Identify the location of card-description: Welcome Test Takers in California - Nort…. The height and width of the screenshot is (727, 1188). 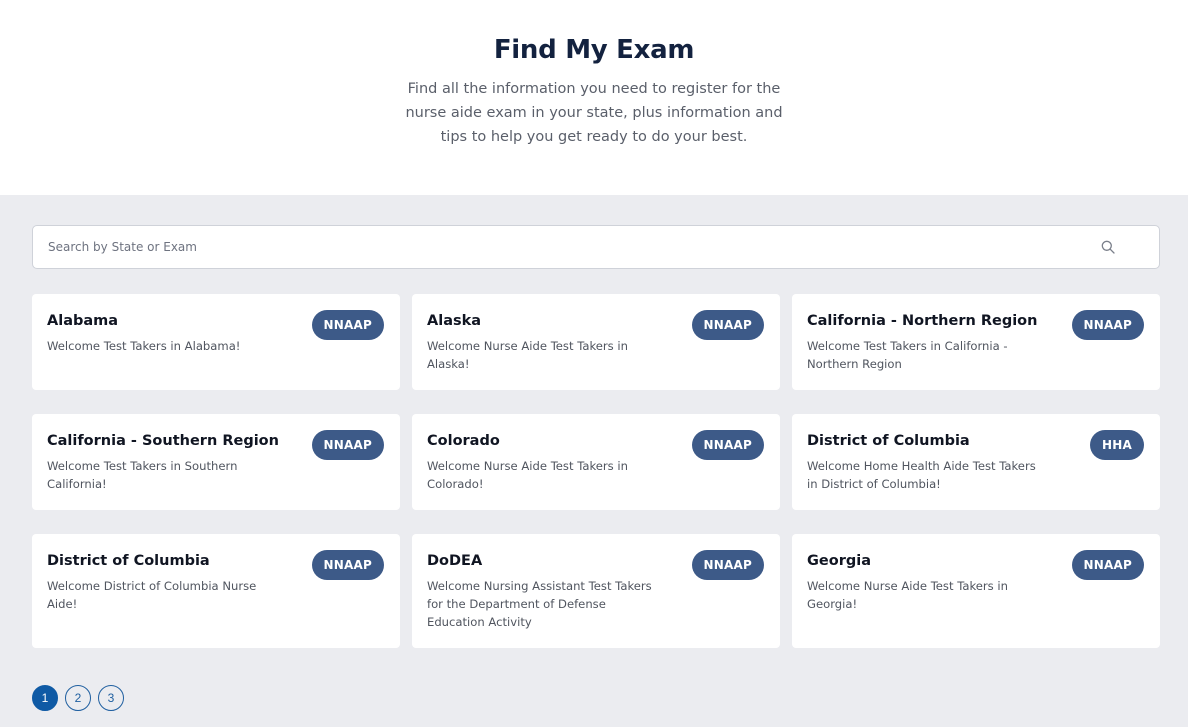
(907, 355).